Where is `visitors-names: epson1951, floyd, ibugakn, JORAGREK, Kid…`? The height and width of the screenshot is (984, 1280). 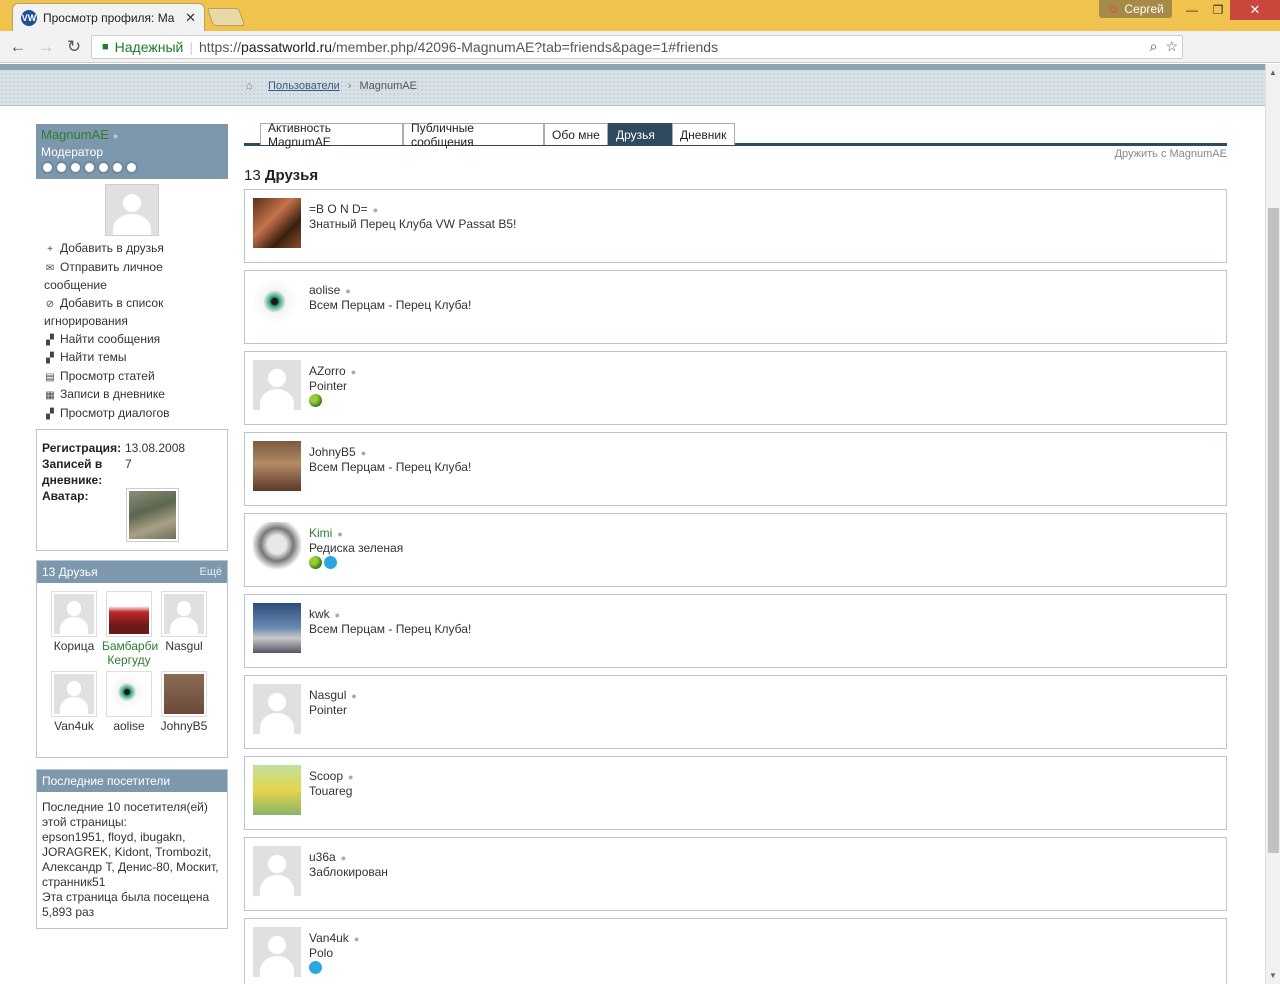
visitors-names: epson1951, floyd, ibugakn, JORAGREK, Kid… is located at coordinates (132, 860).